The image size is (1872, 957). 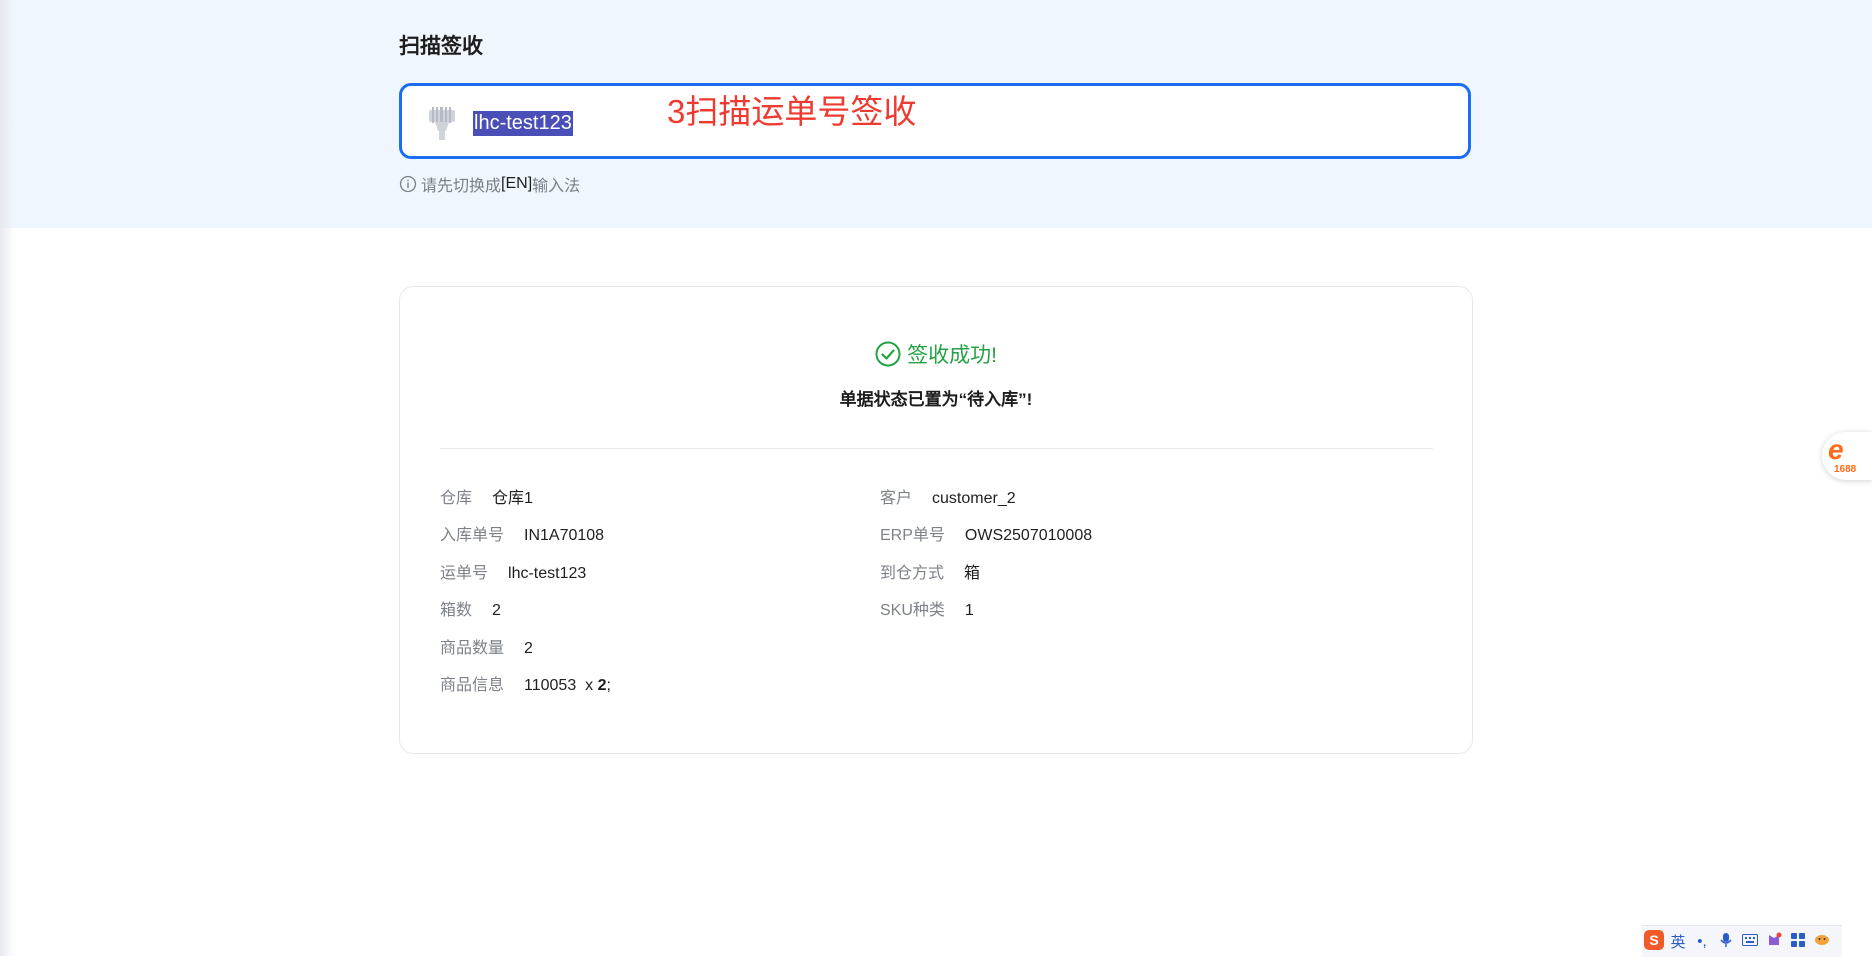 What do you see at coordinates (608, 685) in the screenshot?
I see `item-sep: ;` at bounding box center [608, 685].